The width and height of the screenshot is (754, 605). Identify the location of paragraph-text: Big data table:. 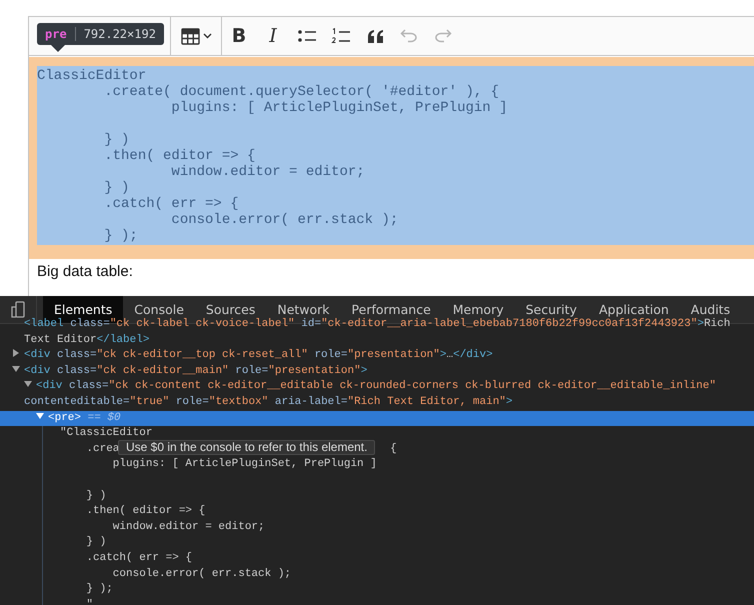
(85, 272).